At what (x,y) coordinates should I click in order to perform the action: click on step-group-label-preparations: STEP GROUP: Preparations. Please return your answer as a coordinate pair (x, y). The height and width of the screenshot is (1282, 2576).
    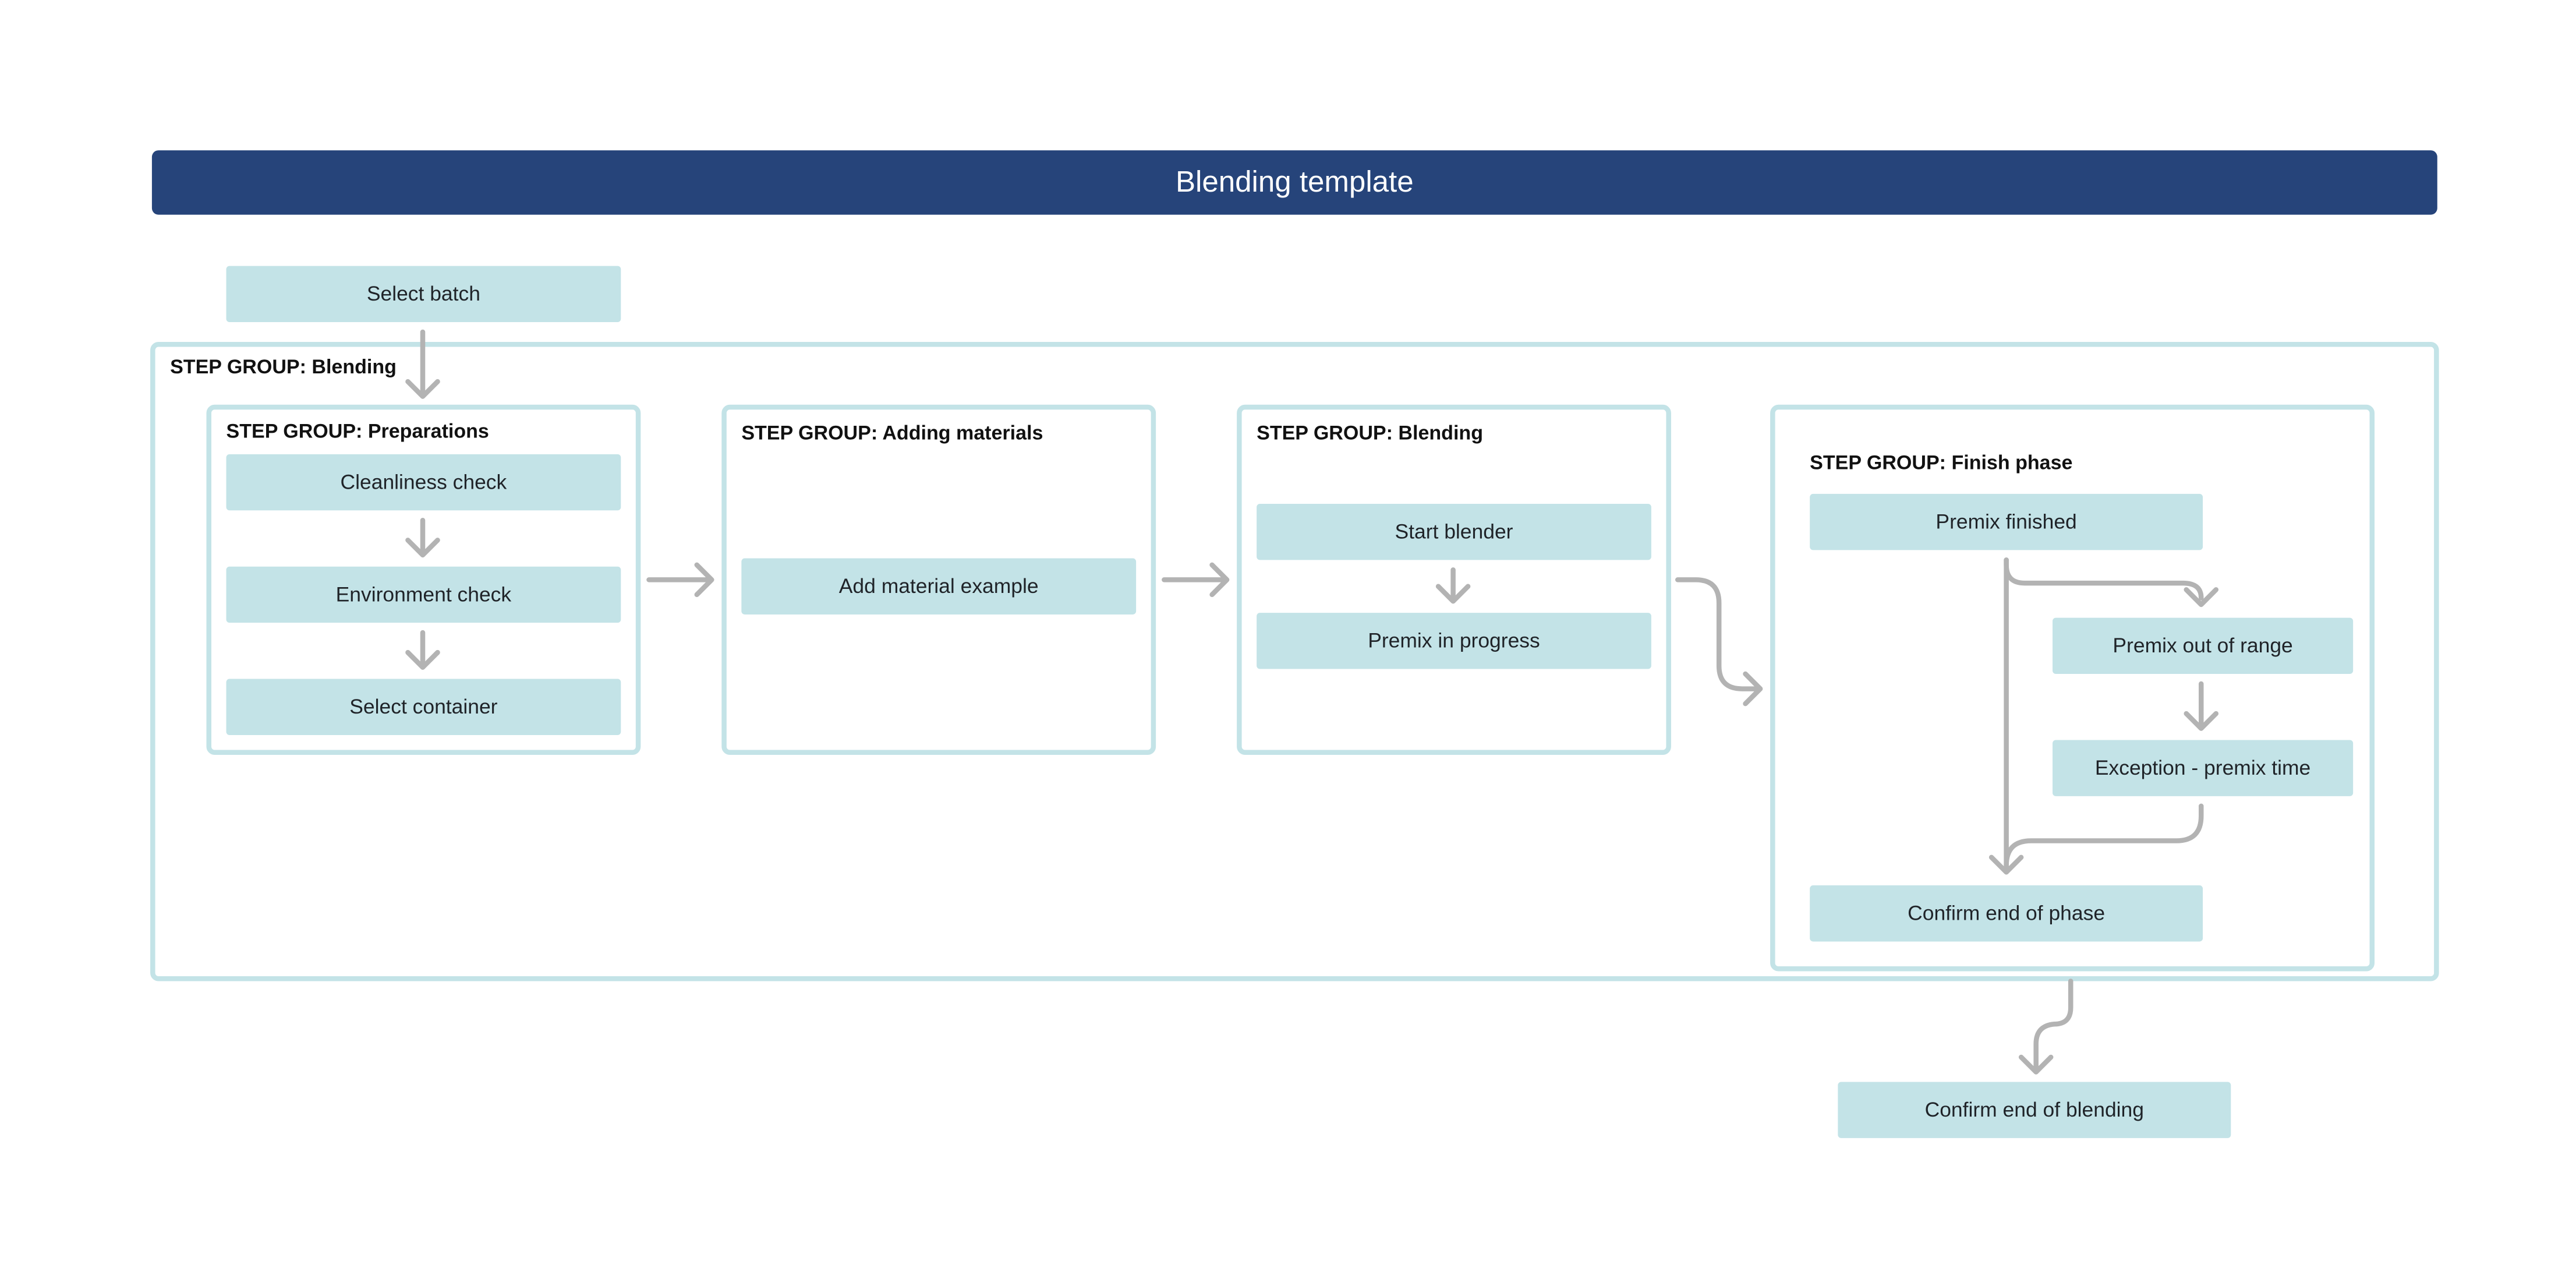
    Looking at the image, I should click on (357, 431).